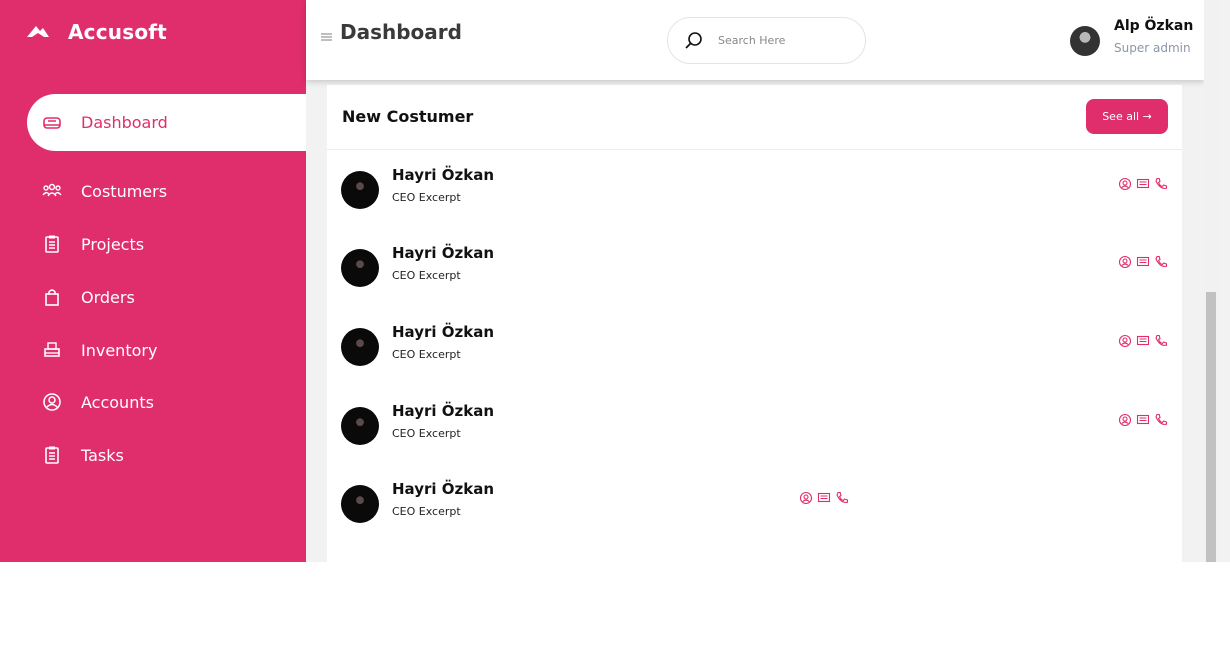  I want to click on hamburger-menu-icon, so click(327, 34).